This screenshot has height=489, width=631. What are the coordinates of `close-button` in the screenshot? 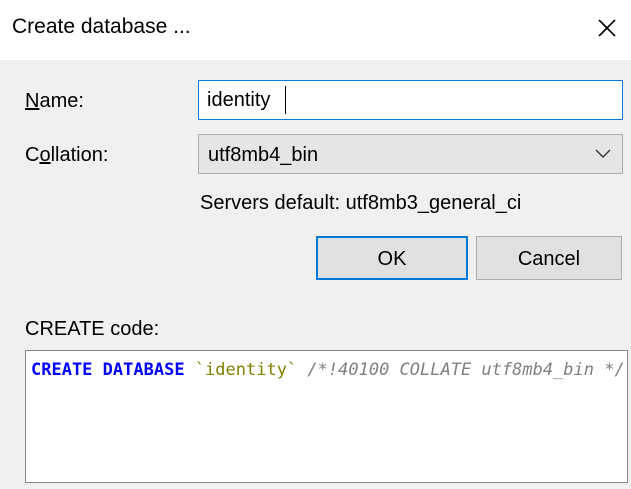 It's located at (607, 28).